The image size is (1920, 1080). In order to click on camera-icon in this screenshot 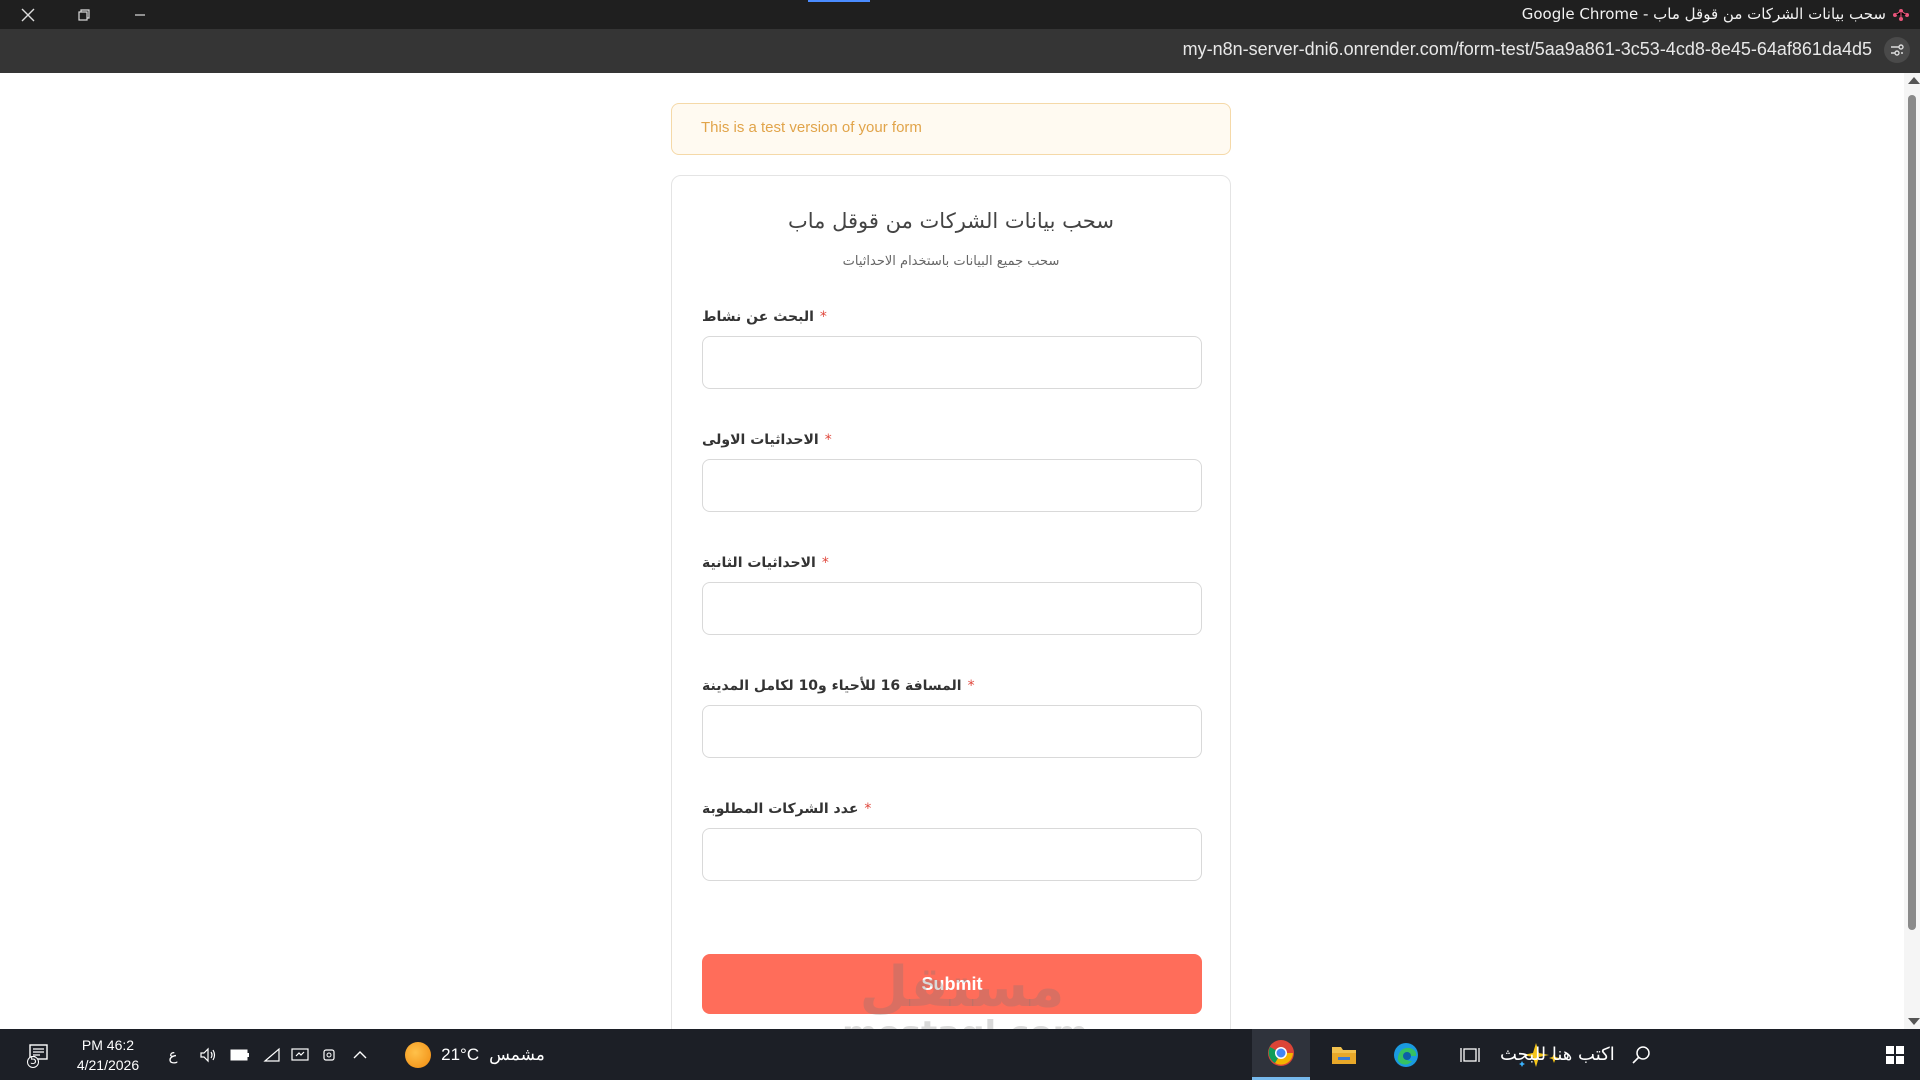, I will do `click(330, 1054)`.